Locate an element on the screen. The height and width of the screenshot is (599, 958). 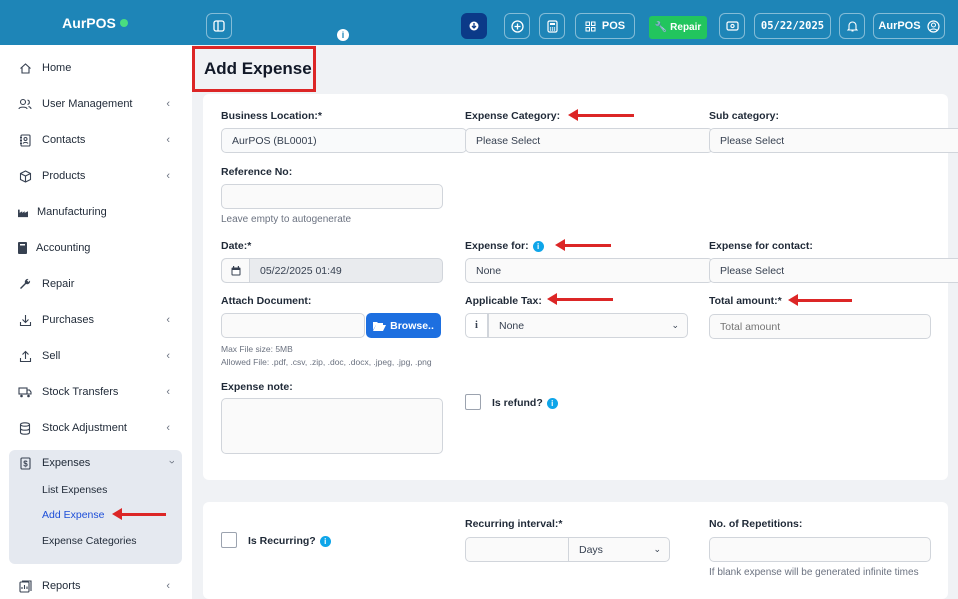
is-refund-checkbox is located at coordinates (473, 402).